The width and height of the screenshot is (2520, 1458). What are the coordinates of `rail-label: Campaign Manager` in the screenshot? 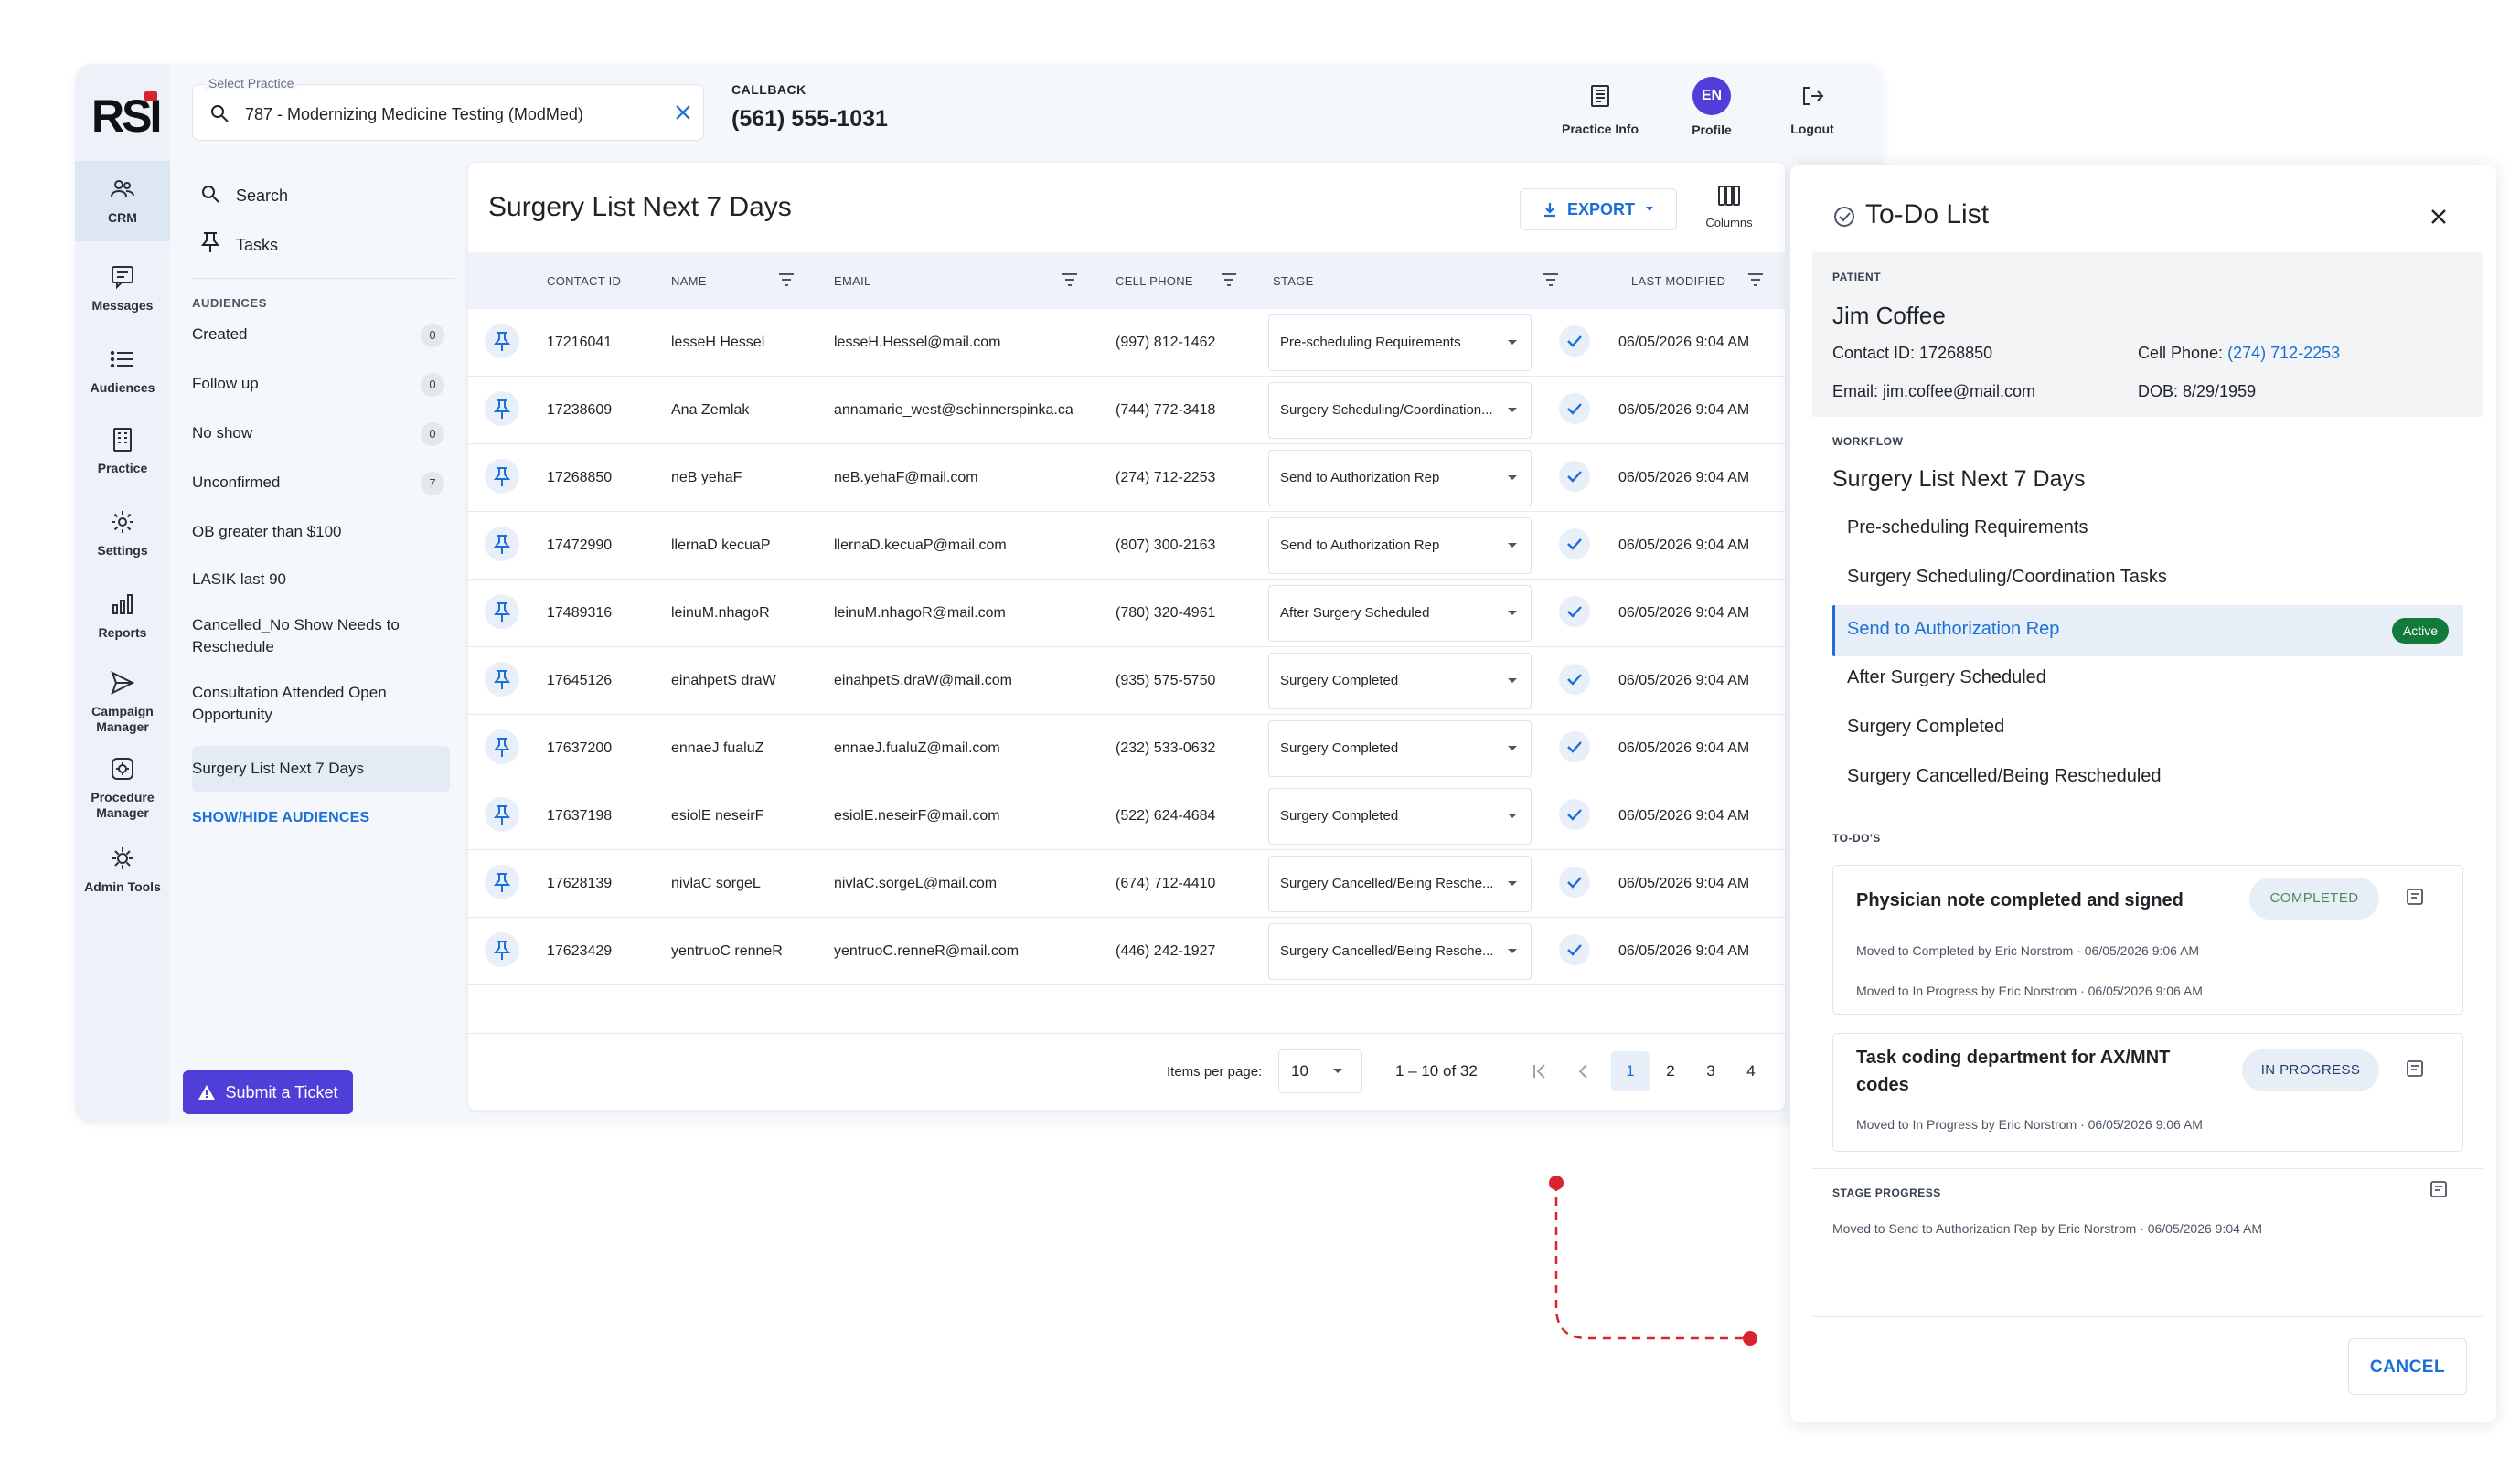 It's located at (122, 719).